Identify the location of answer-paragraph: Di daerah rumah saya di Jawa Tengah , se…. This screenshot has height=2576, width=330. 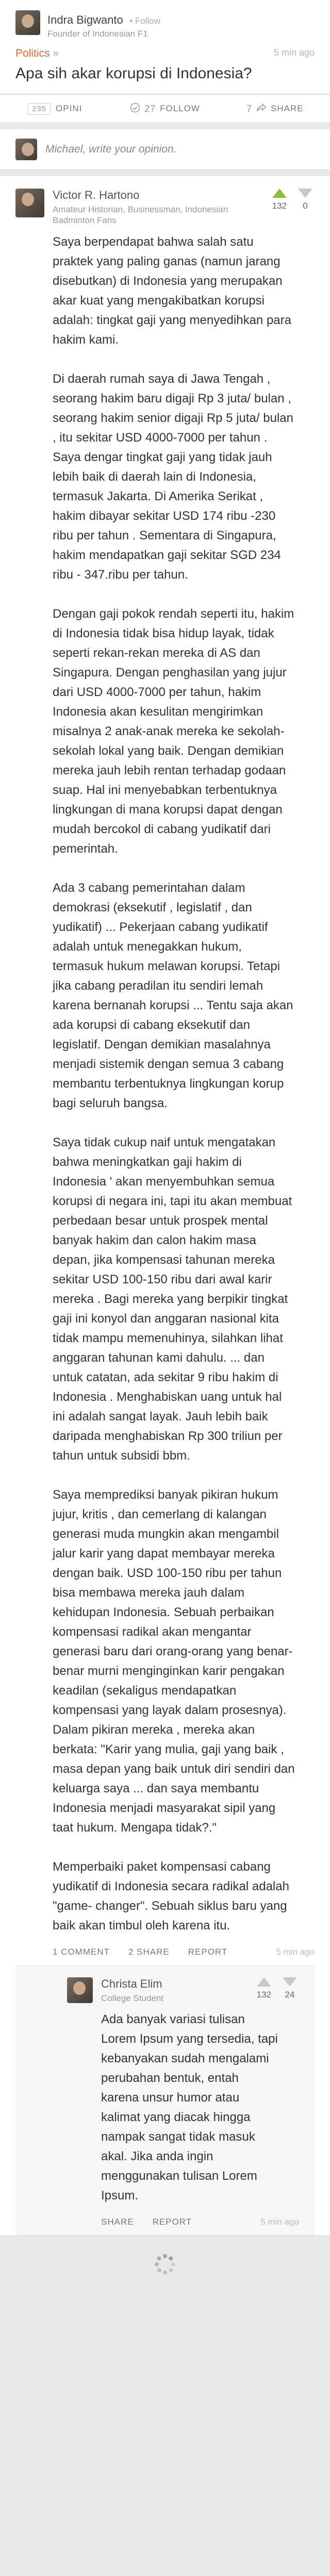
(173, 476).